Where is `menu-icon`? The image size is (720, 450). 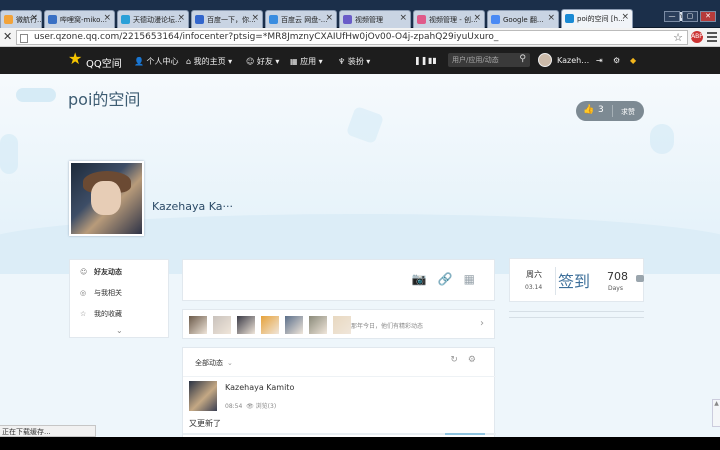
menu-icon is located at coordinates (712, 37).